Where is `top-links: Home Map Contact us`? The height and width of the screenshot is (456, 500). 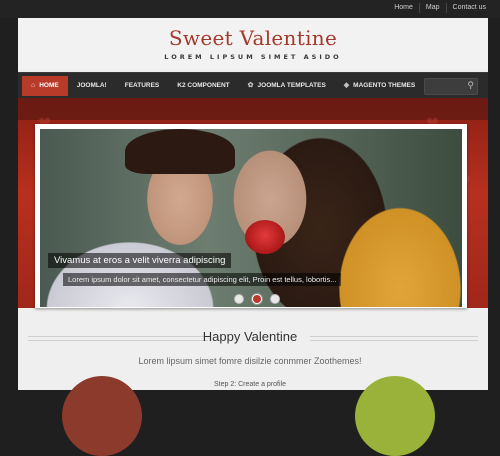 top-links: Home Map Contact us is located at coordinates (440, 8).